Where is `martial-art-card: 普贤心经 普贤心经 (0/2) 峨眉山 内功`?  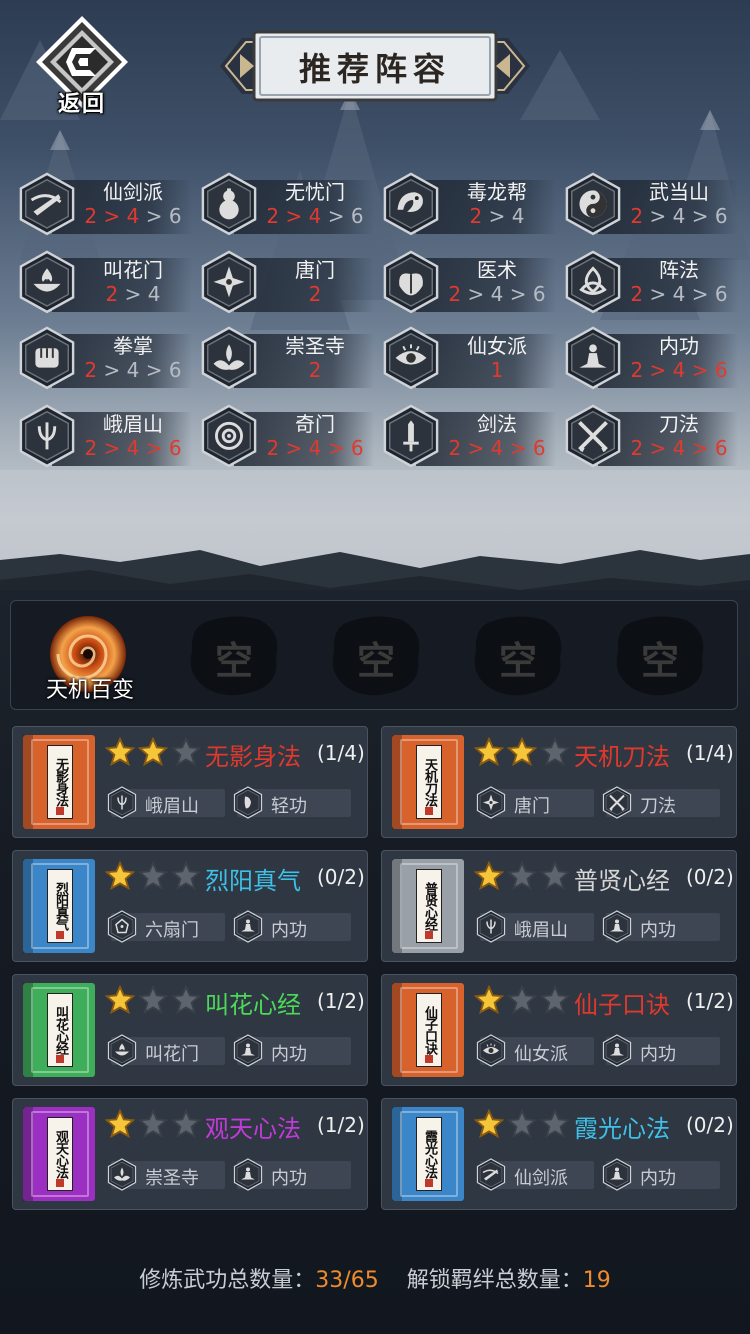 martial-art-card: 普贤心经 普贤心经 (0/2) 峨眉山 内功 is located at coordinates (559, 906).